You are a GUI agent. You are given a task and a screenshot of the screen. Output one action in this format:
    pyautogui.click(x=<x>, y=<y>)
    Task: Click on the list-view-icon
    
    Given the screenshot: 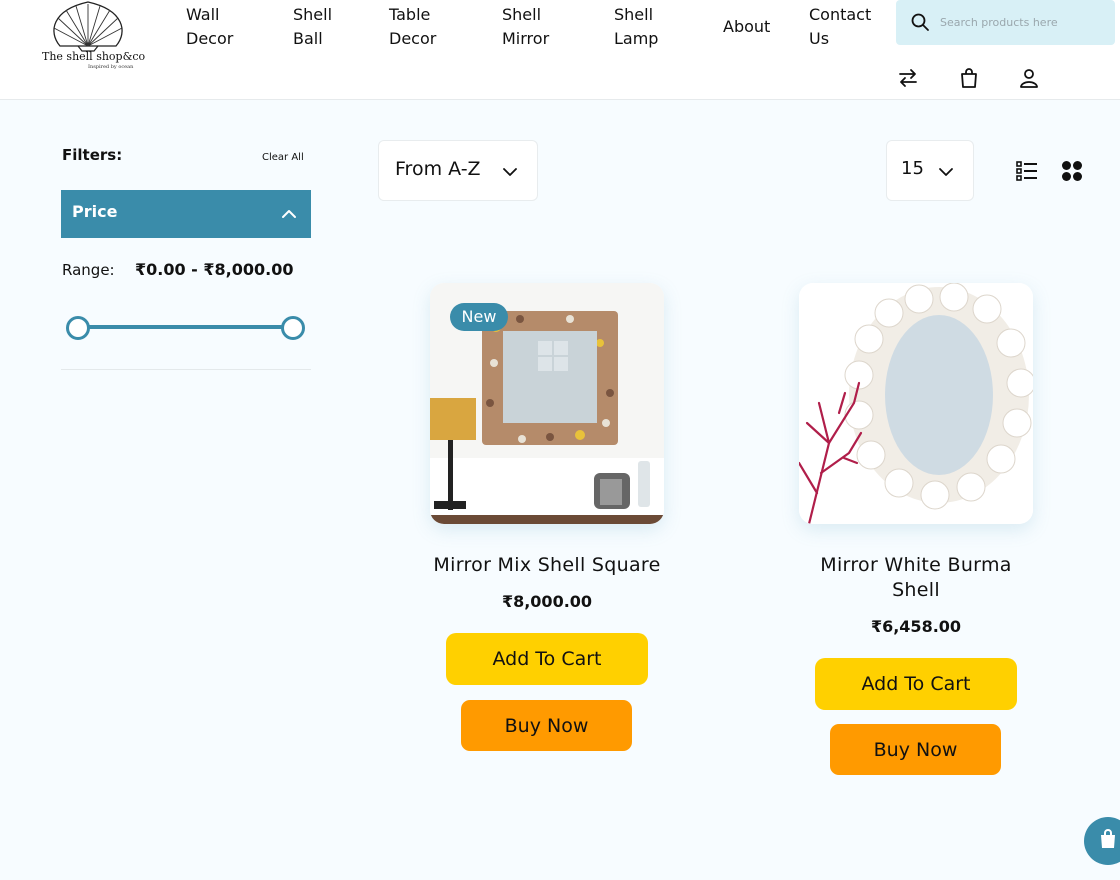 What is the action you would take?
    pyautogui.click(x=1027, y=171)
    